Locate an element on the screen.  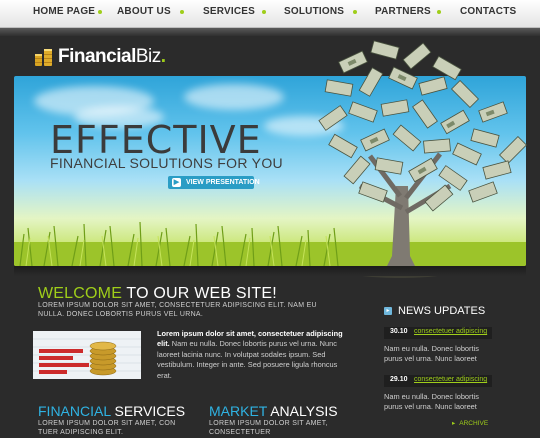
play-icon: ▶ is located at coordinates (176, 182).